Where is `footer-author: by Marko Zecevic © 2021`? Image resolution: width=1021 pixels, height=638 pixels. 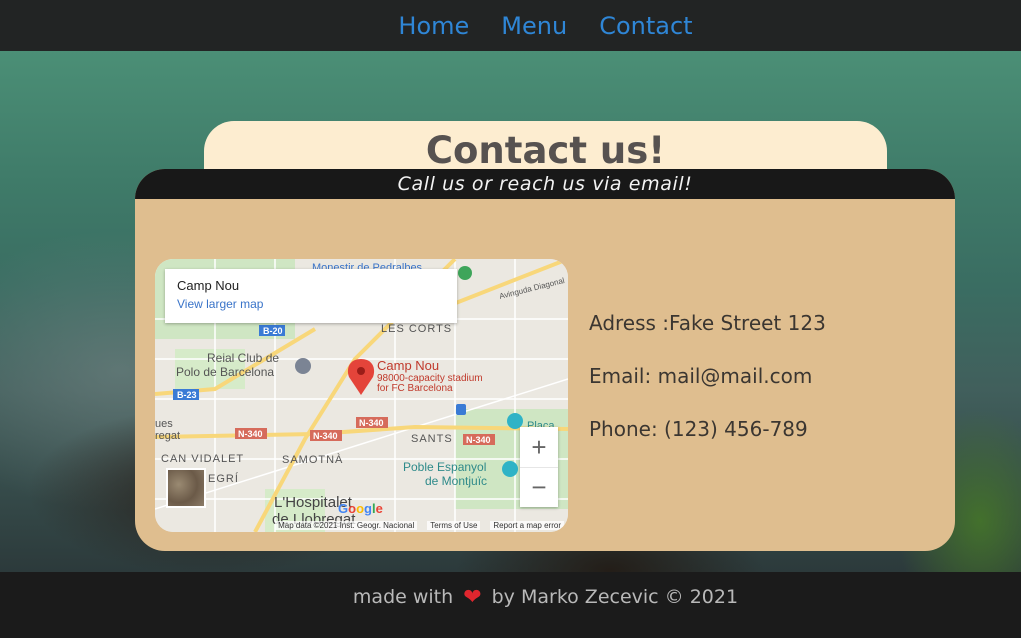 footer-author: by Marko Zecevic © 2021 is located at coordinates (615, 597).